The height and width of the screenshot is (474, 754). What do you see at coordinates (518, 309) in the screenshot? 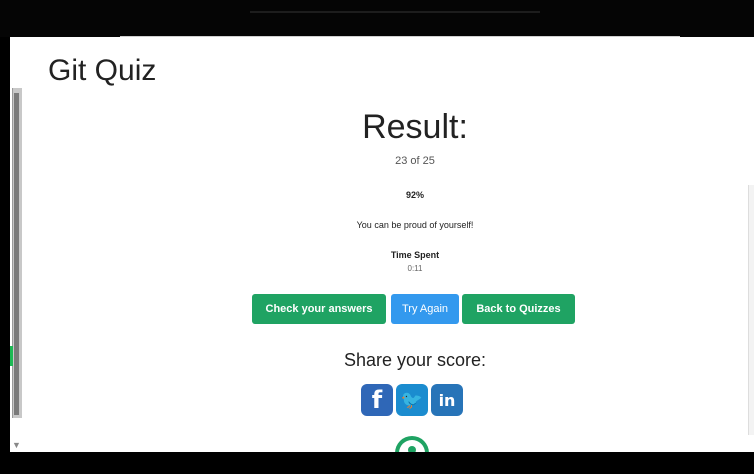
I see `back-to-quizzes-button: Back to Quizzes` at bounding box center [518, 309].